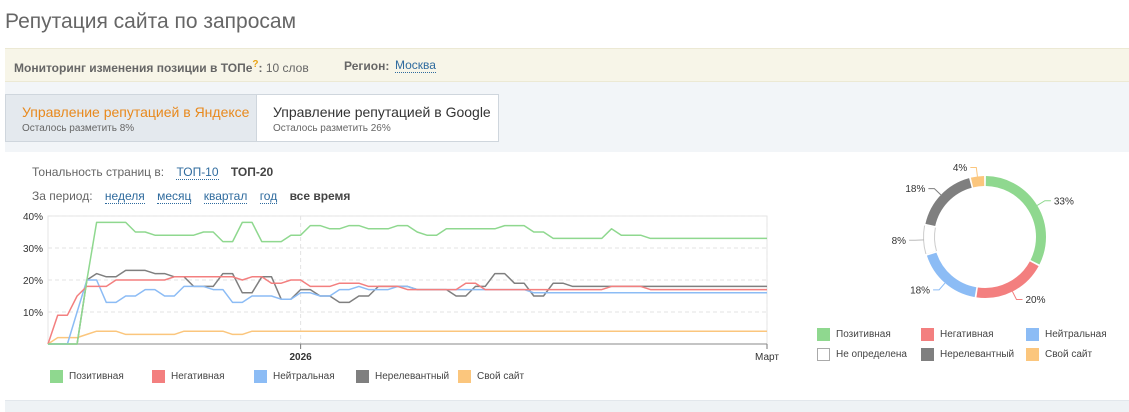 This screenshot has height=412, width=1129. I want to click on pie-legend-undefined: Не определена, so click(862, 354).